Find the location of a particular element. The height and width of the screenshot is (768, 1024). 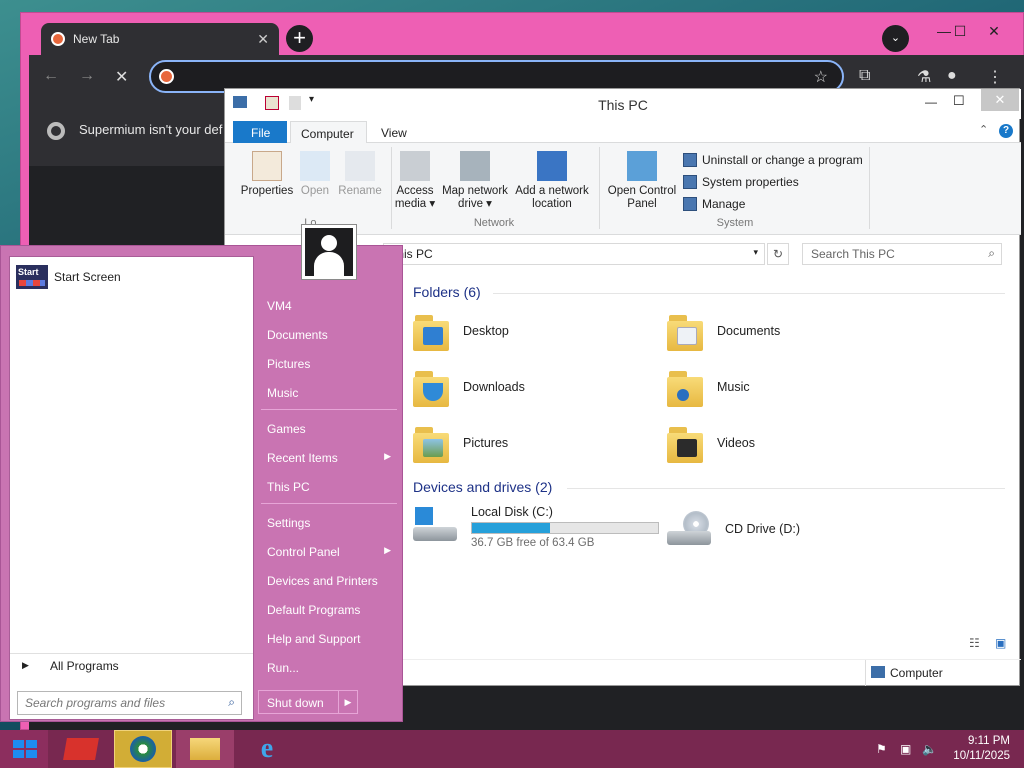

open-label: Open is located at coordinates (315, 191).